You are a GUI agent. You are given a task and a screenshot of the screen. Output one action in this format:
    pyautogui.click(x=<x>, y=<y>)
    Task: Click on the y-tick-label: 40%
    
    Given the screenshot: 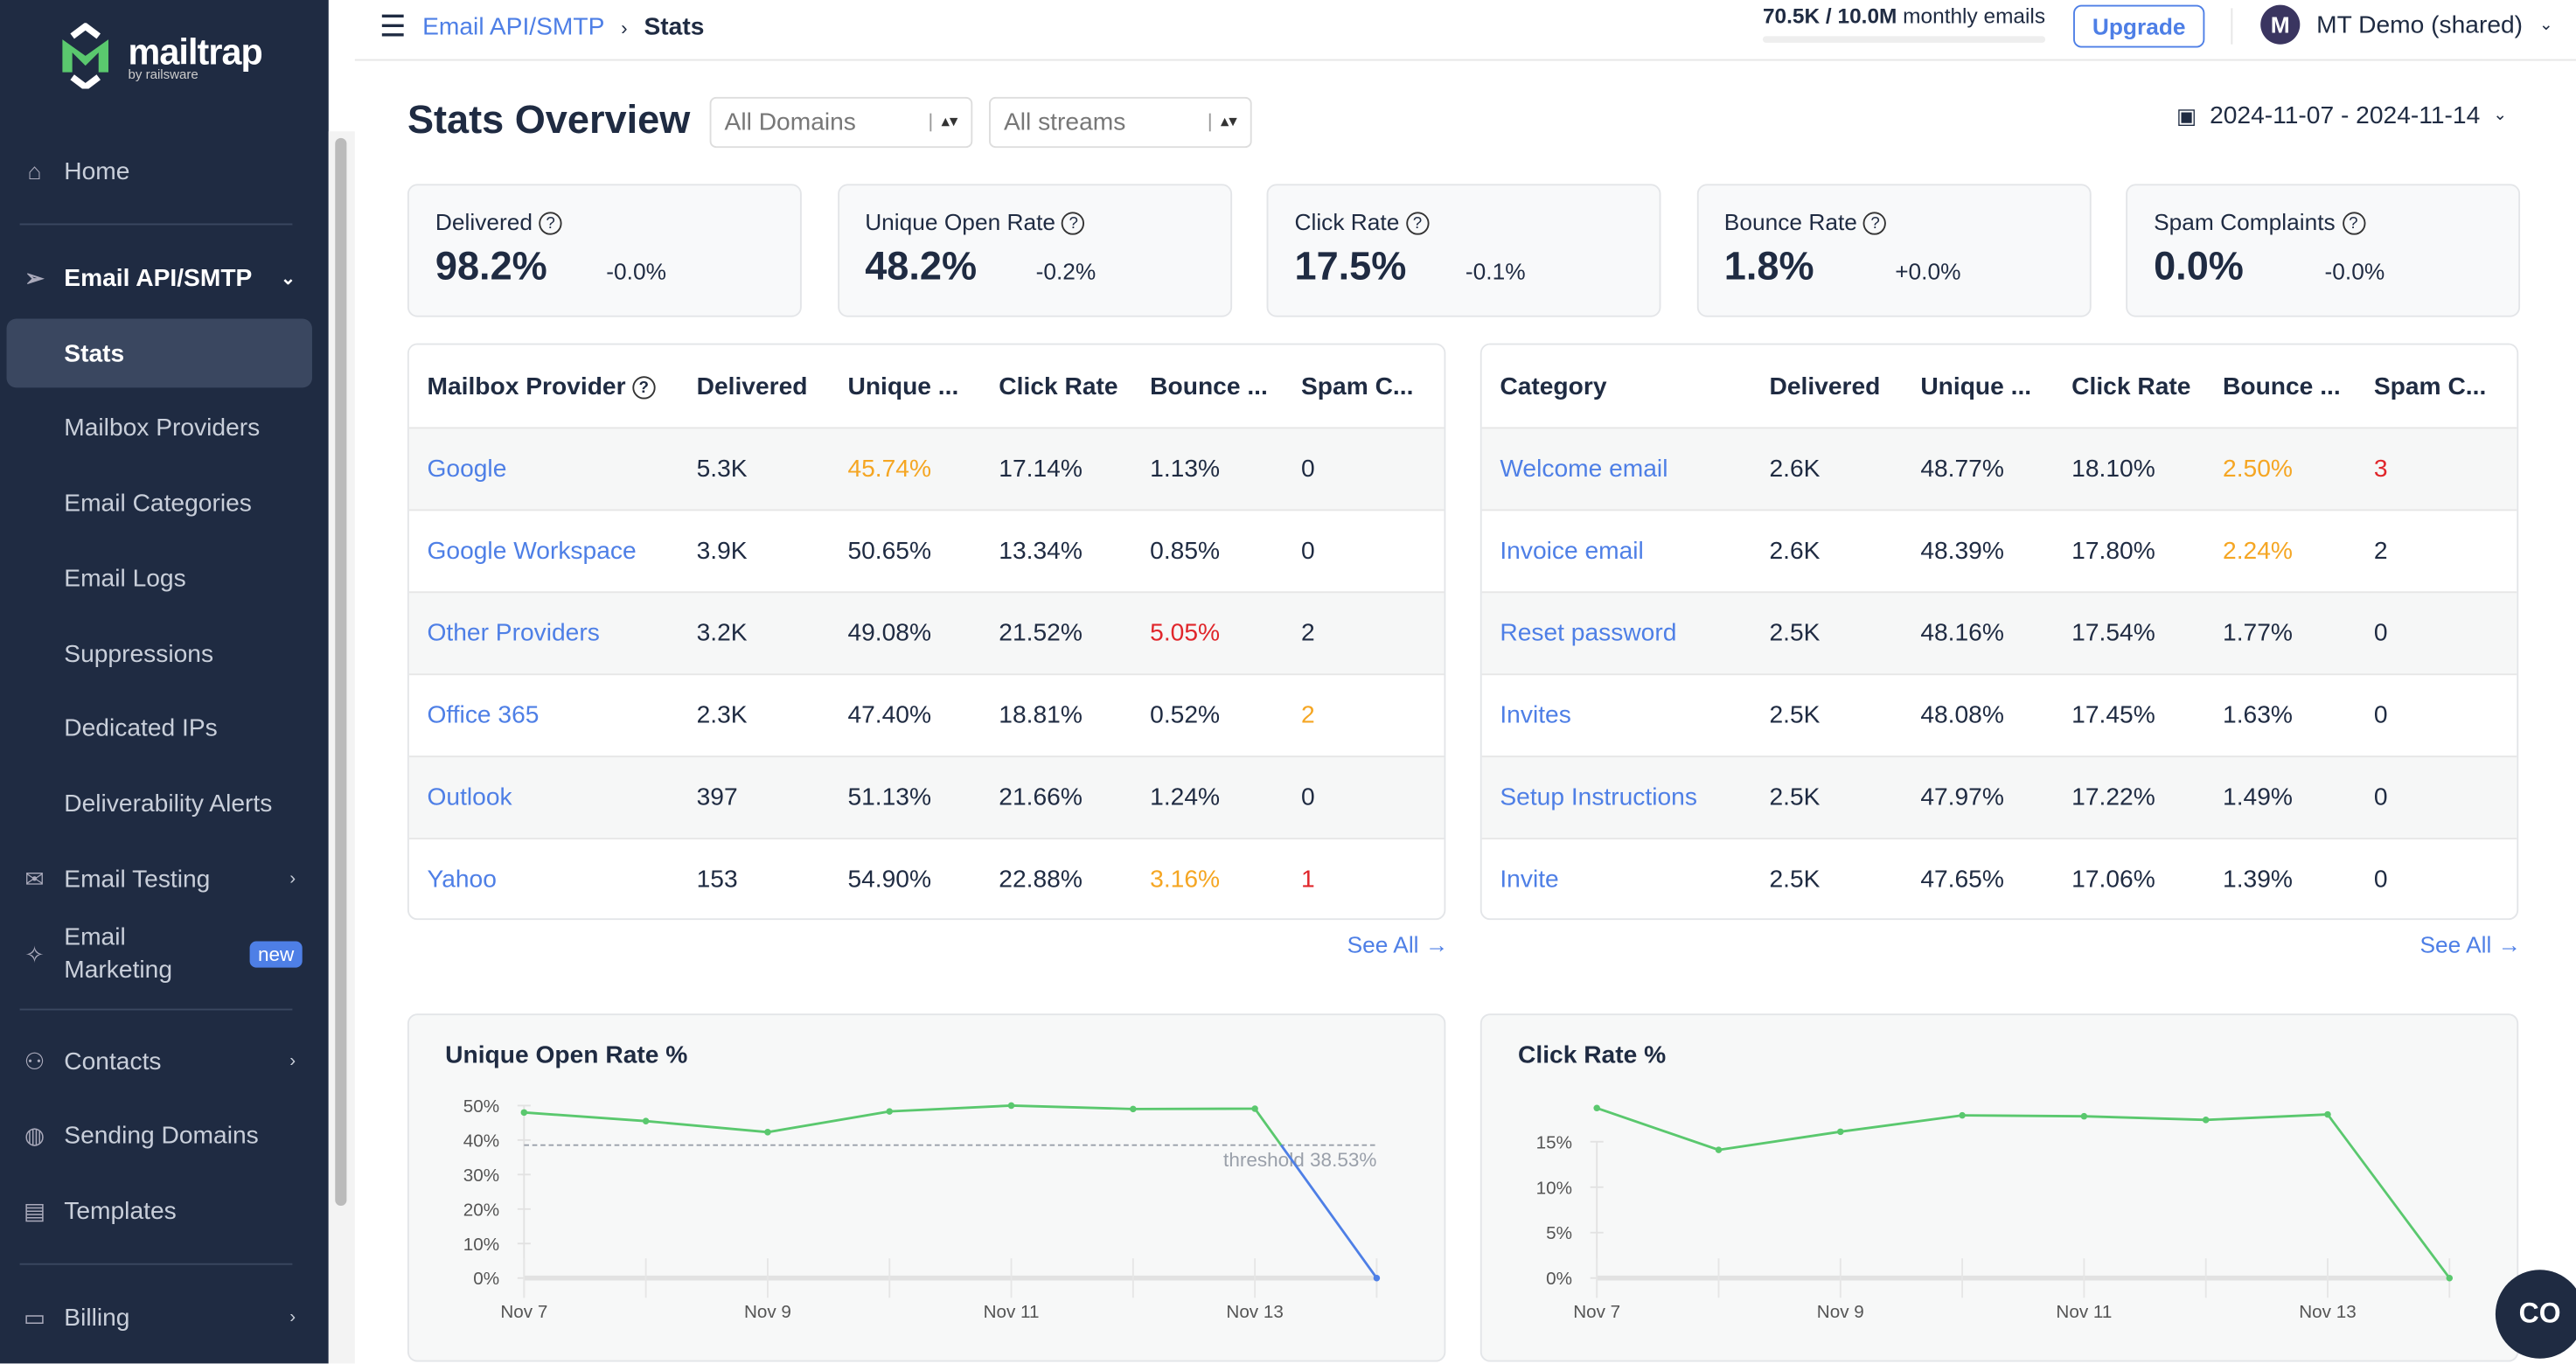 What is the action you would take?
    pyautogui.click(x=481, y=1141)
    